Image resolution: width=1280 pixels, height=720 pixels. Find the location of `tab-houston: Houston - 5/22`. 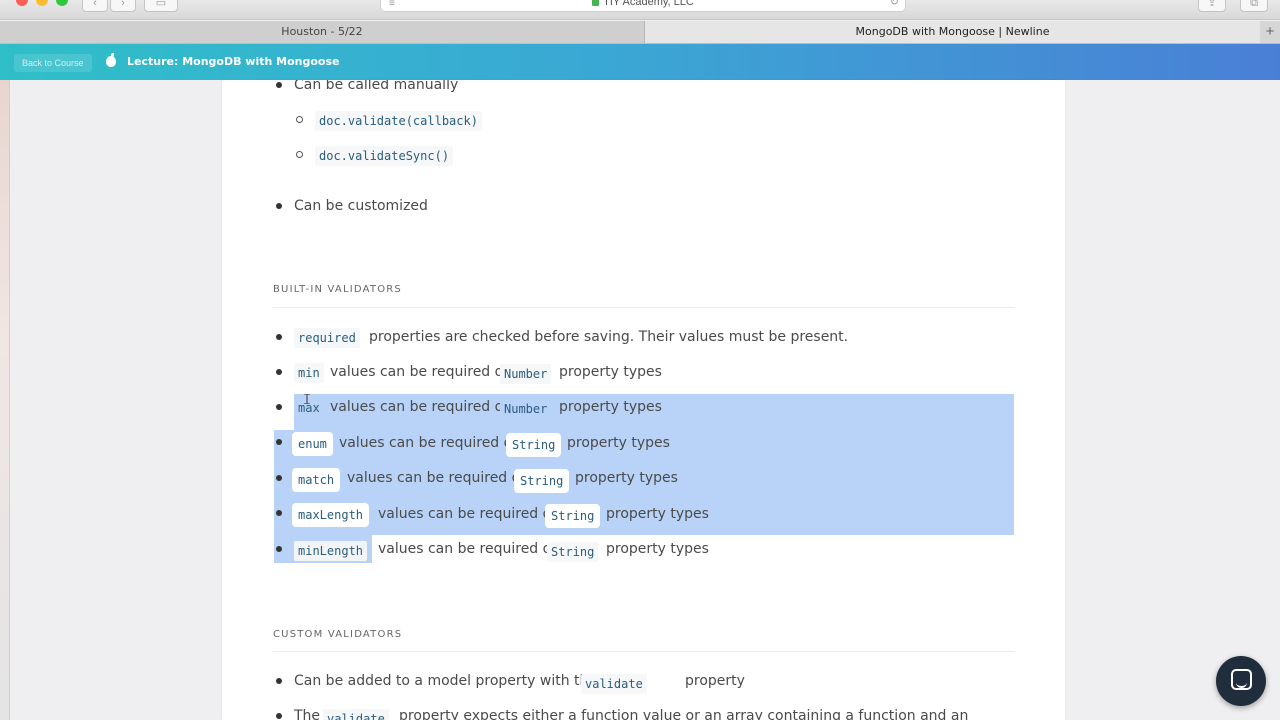

tab-houston: Houston - 5/22 is located at coordinates (322, 32).